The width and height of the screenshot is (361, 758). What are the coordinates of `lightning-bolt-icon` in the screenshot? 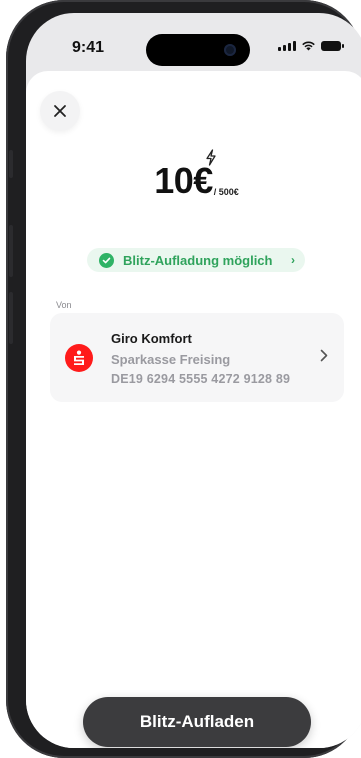 It's located at (211, 157).